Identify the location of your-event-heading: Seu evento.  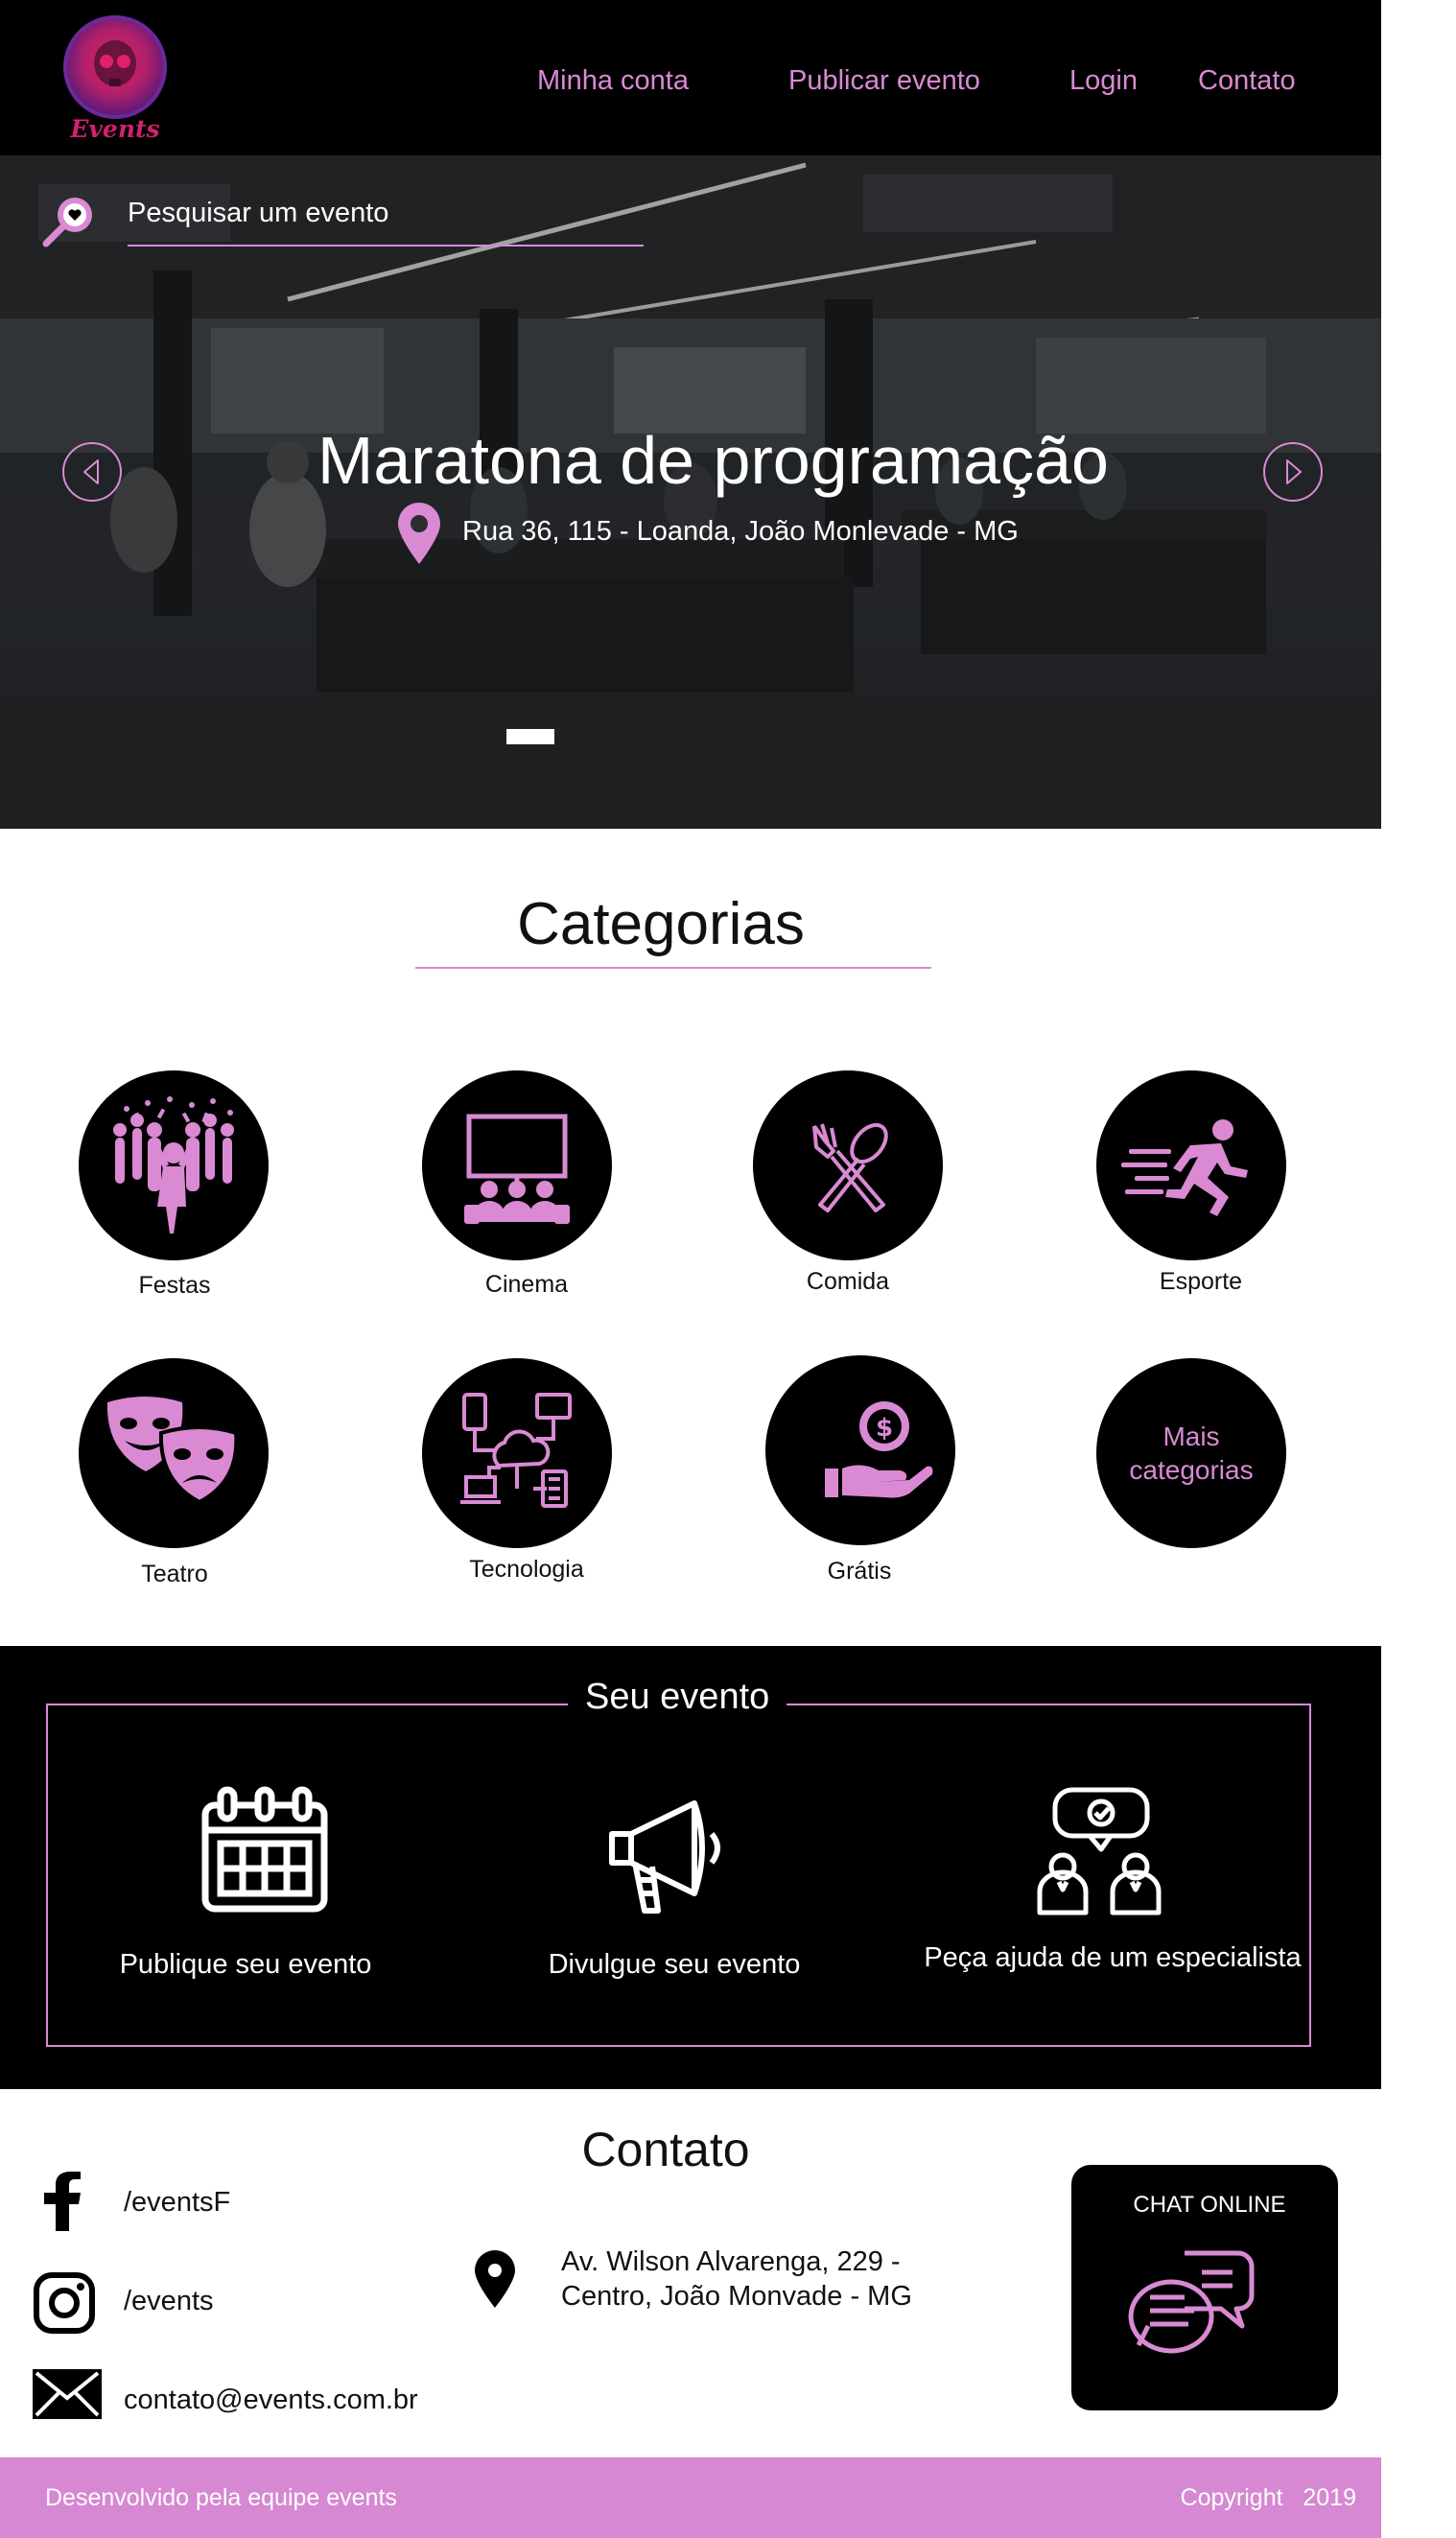
(678, 1697).